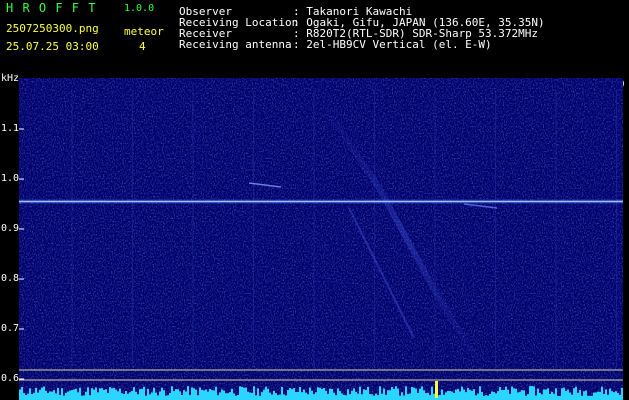 This screenshot has height=400, width=629. I want to click on meteor-label: meteor, so click(144, 31).